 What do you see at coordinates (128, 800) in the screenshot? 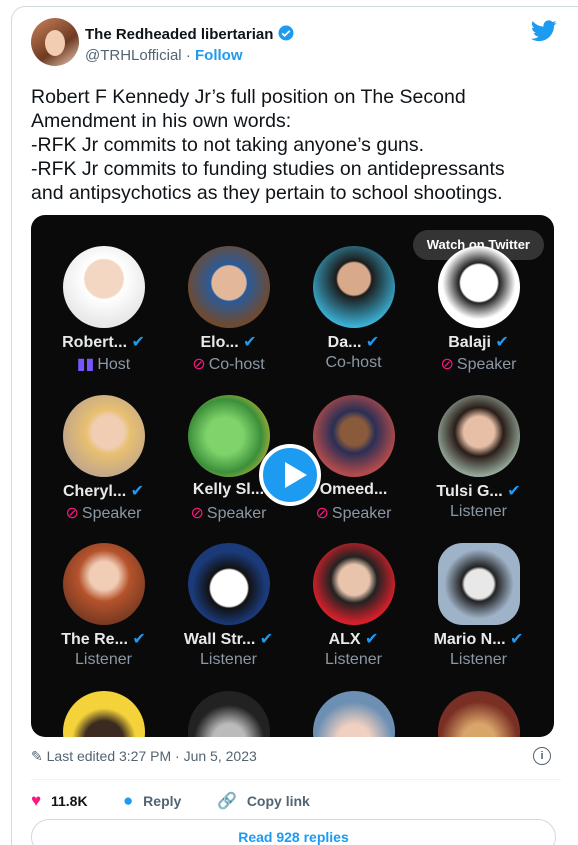
I see `reply-bubble-icon: ●` at bounding box center [128, 800].